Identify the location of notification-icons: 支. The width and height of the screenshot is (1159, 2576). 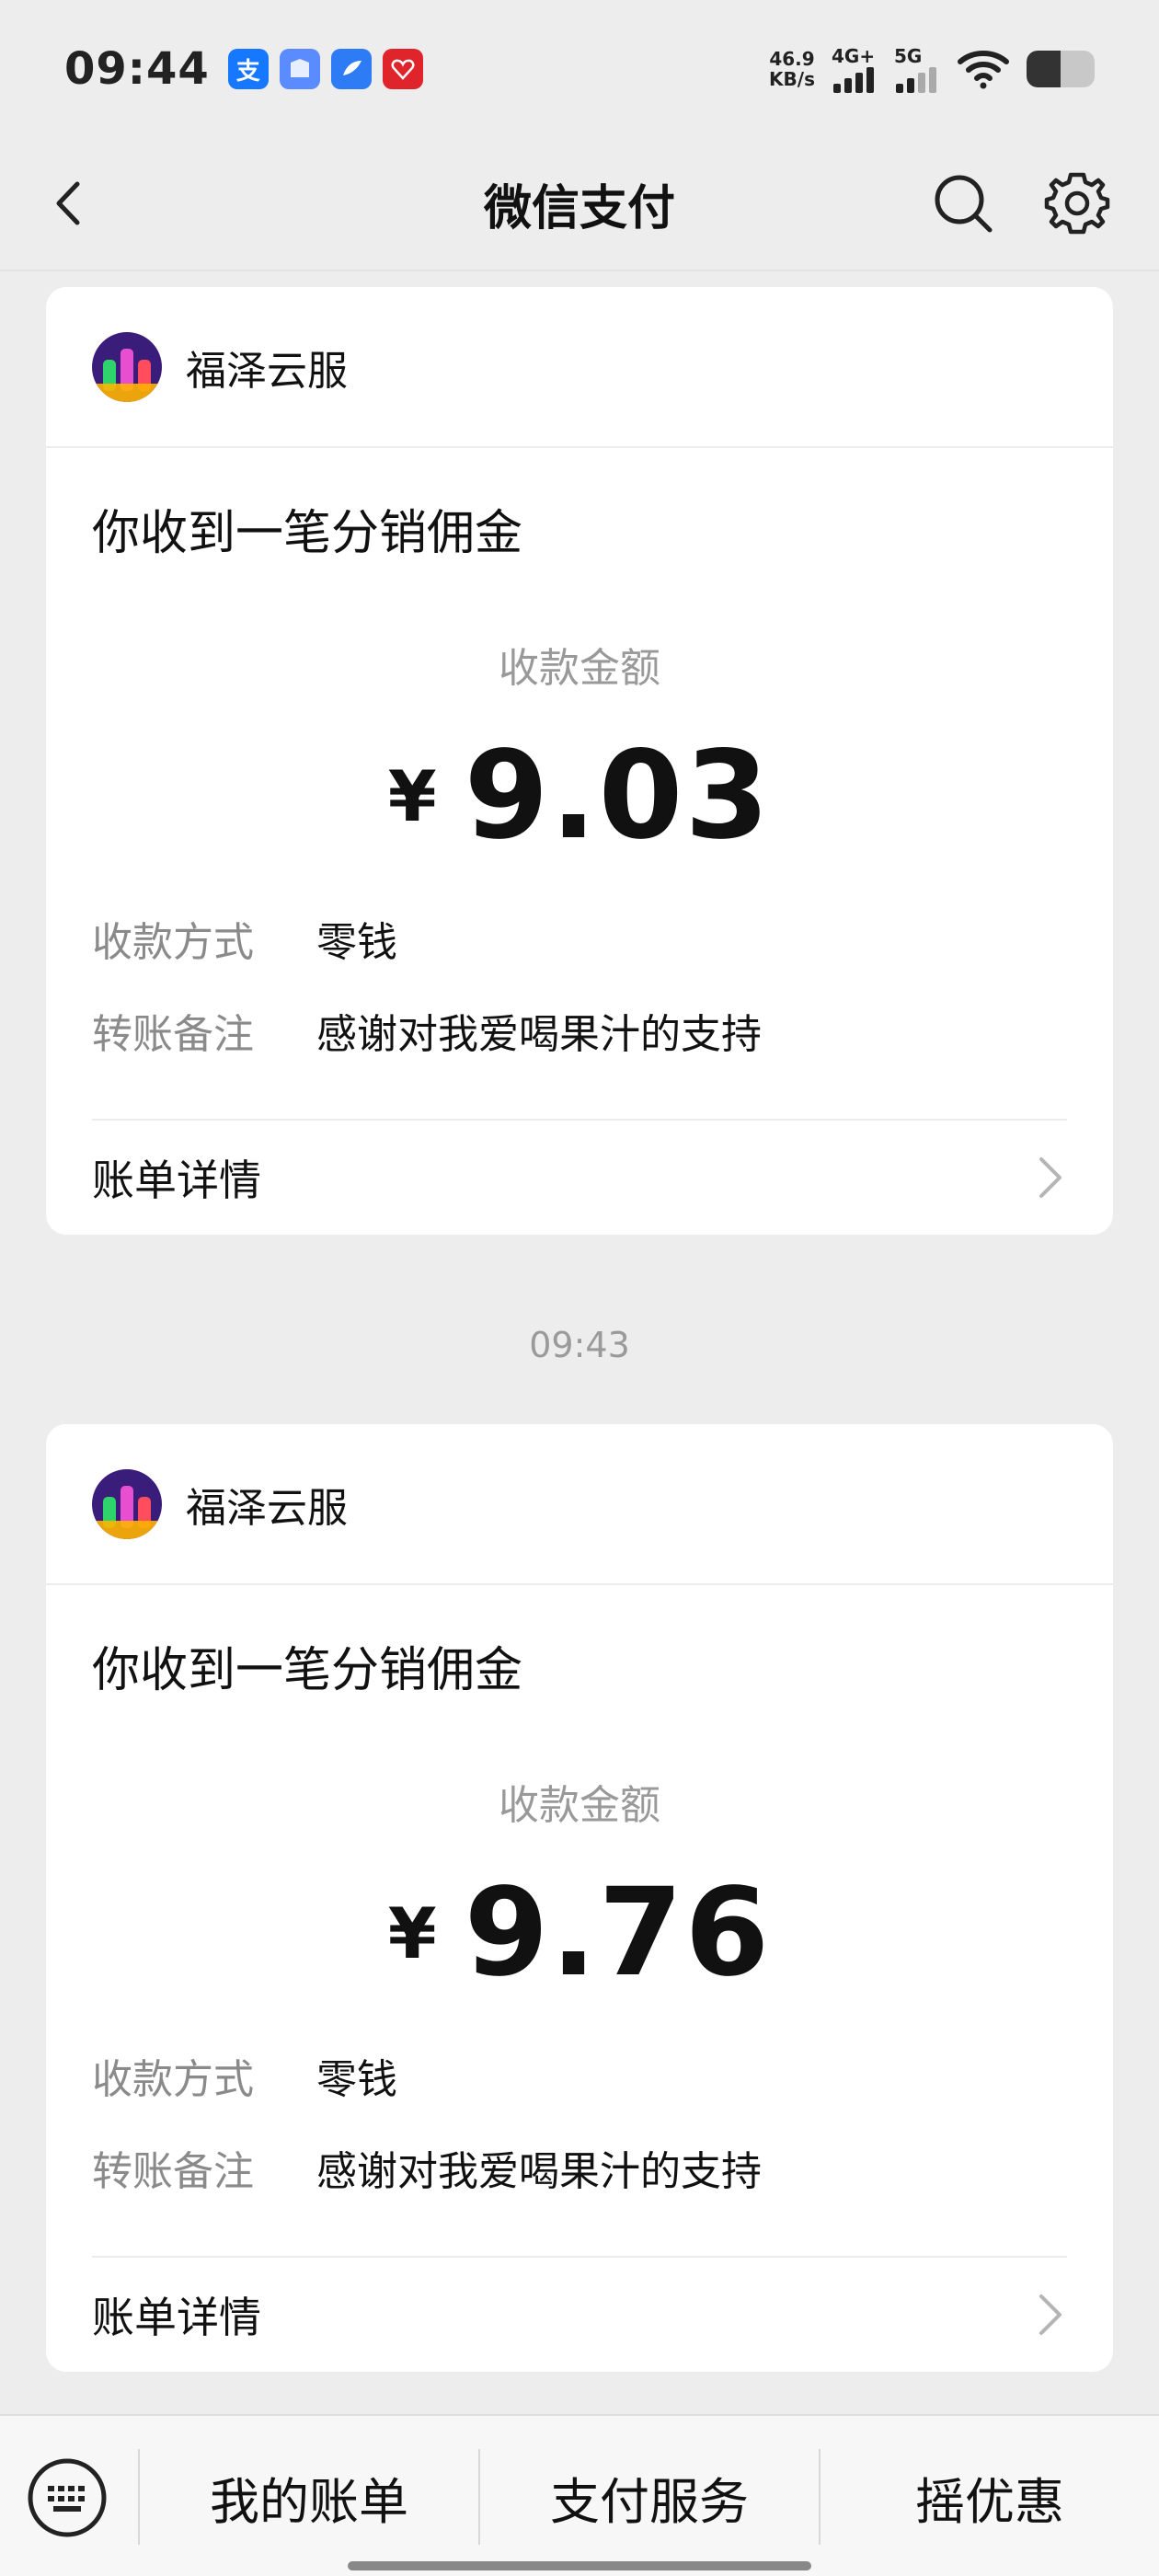
(325, 69).